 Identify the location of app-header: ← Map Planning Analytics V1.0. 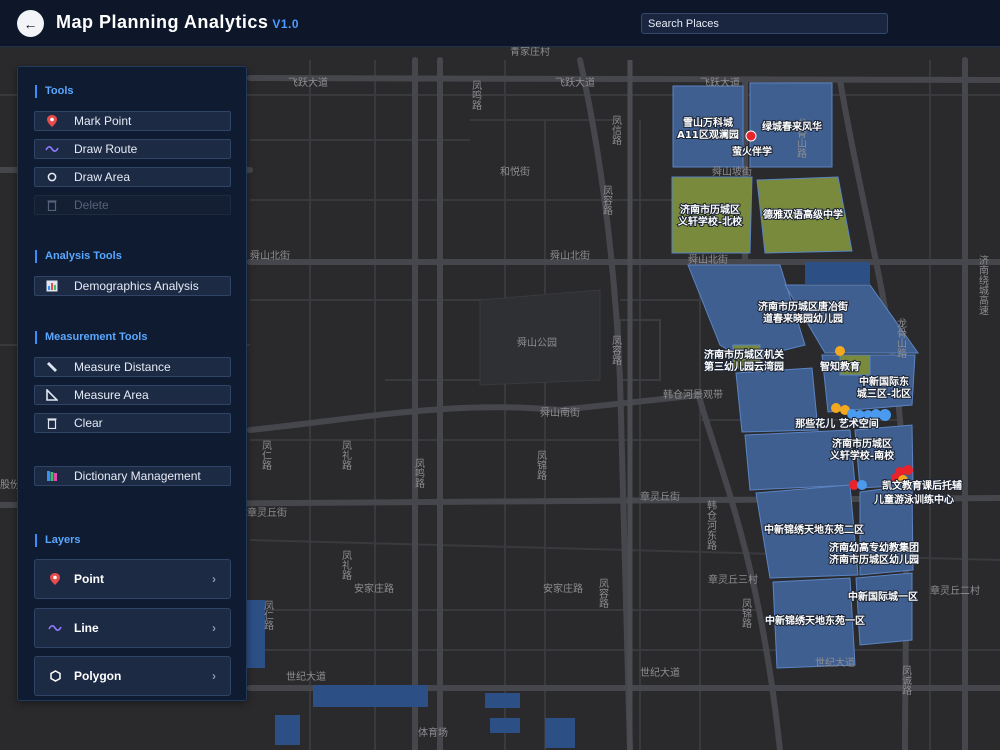
(500, 23).